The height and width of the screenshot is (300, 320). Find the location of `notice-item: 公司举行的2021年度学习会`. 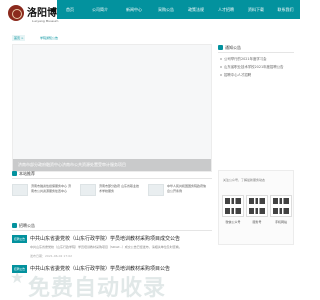

notice-item: 公司举行的2021年度学习会 is located at coordinates (243, 59).